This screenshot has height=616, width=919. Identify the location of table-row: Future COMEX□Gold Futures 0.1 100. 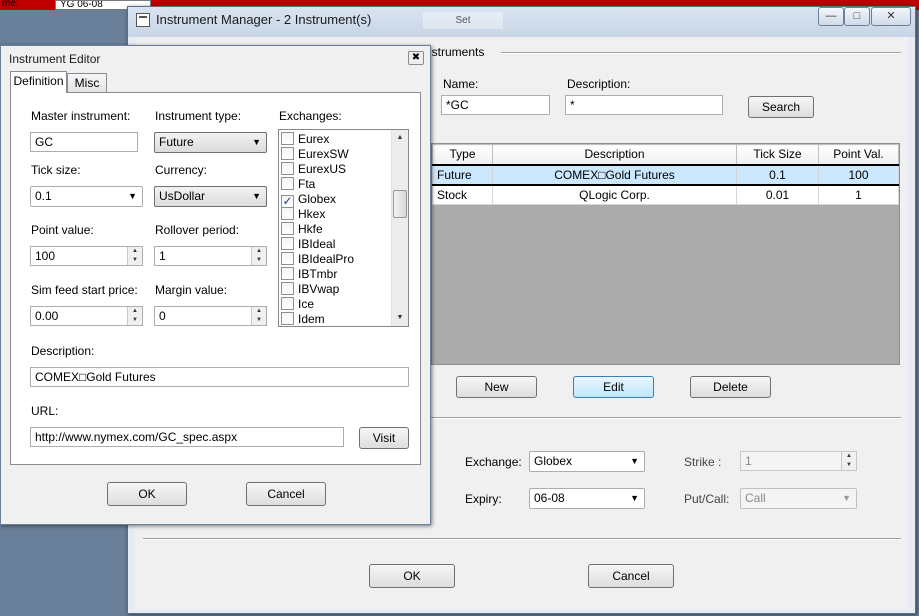
(665, 174).